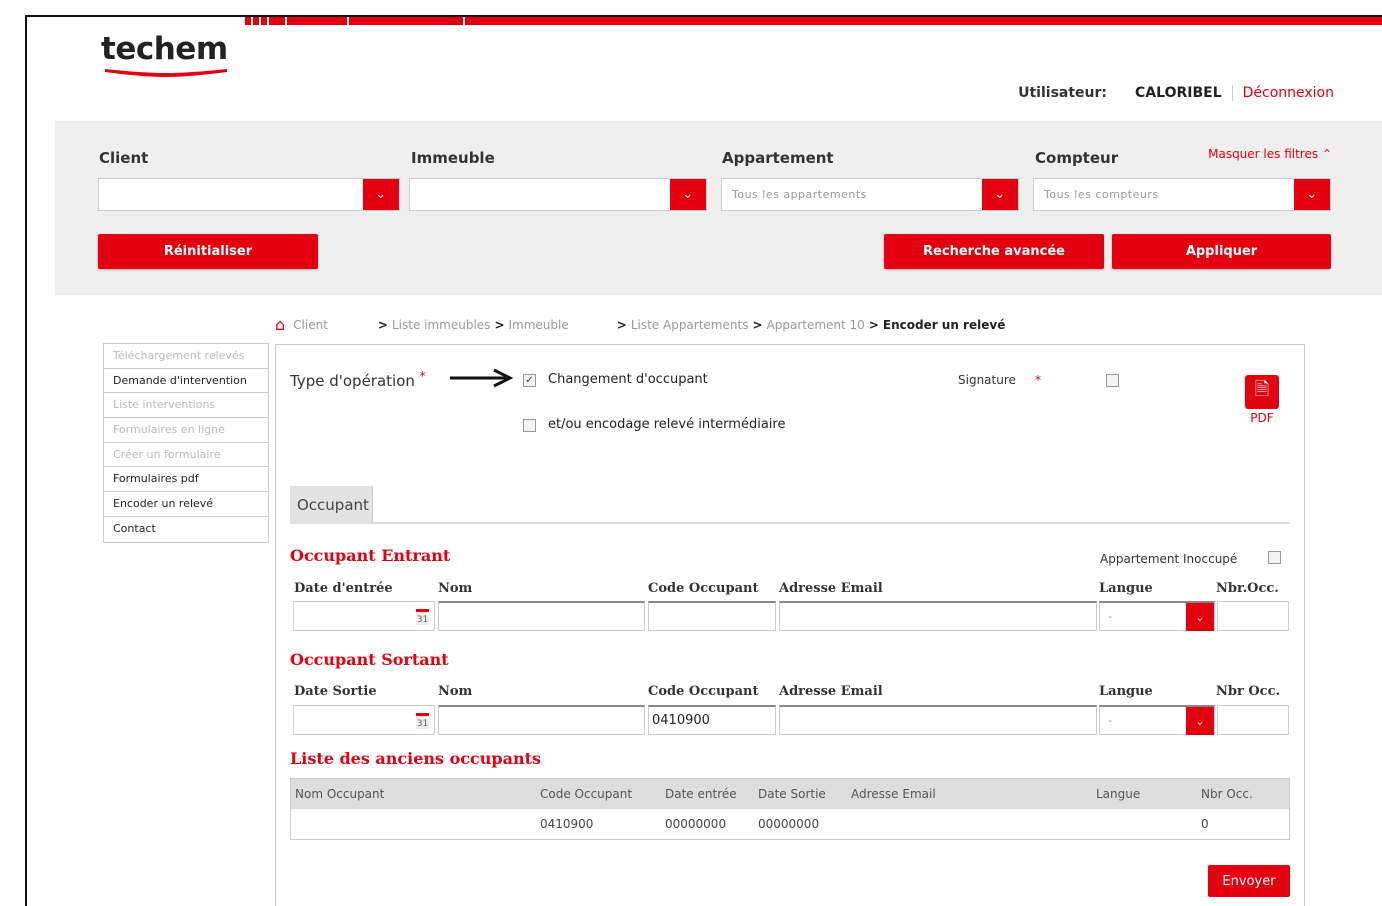 The image size is (1382, 906). What do you see at coordinates (1253, 720) in the screenshot?
I see `outgoing-count-input` at bounding box center [1253, 720].